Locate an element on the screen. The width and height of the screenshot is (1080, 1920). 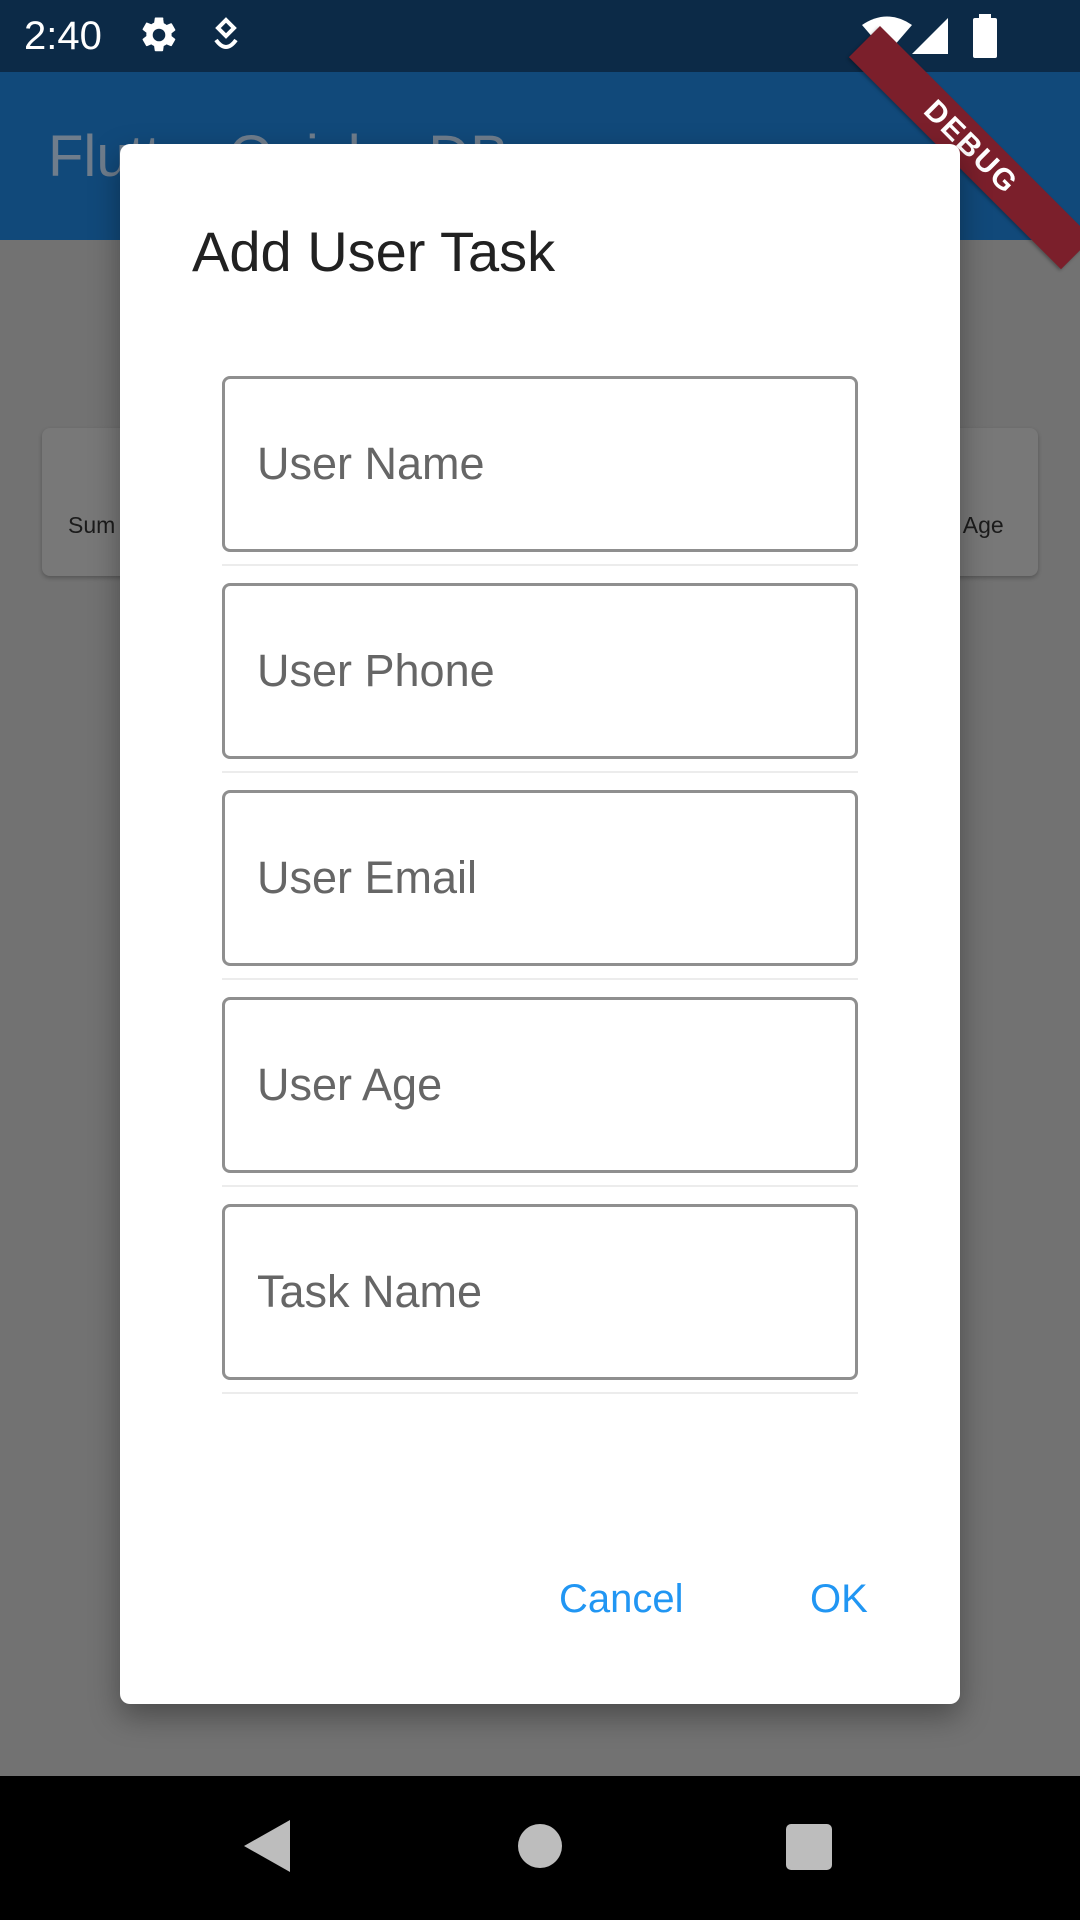
task-name-field is located at coordinates (540, 1292).